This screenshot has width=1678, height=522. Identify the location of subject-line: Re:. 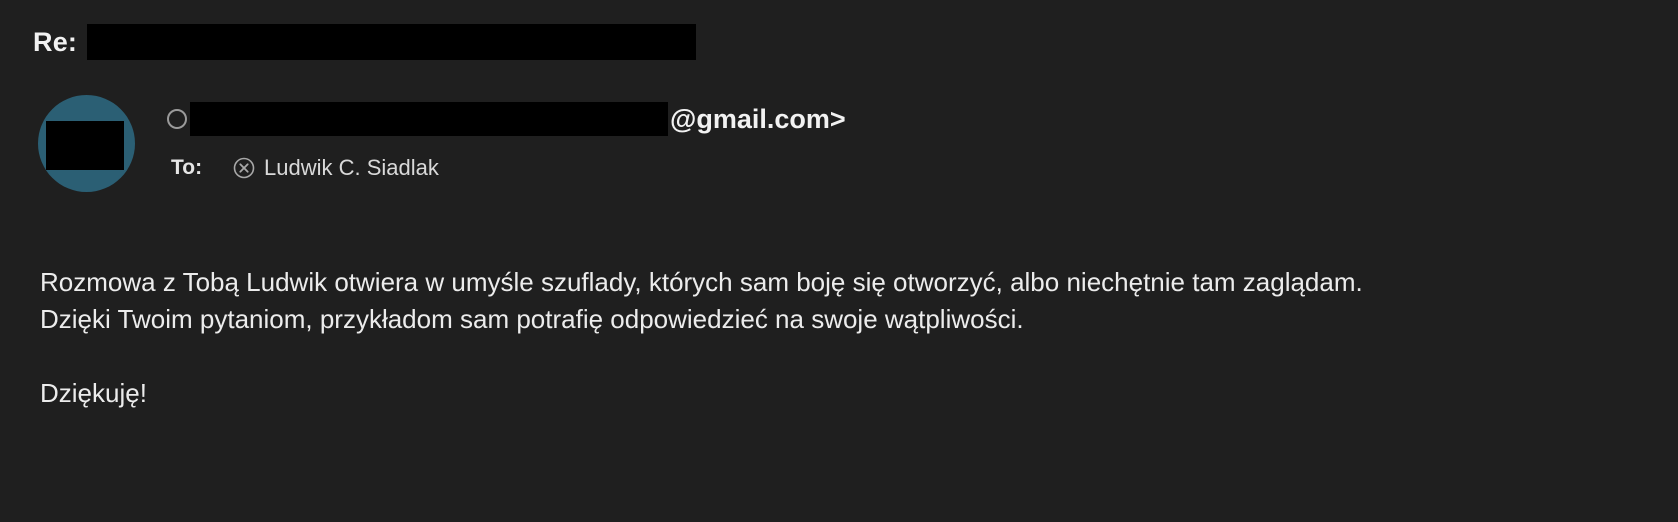
(365, 42).